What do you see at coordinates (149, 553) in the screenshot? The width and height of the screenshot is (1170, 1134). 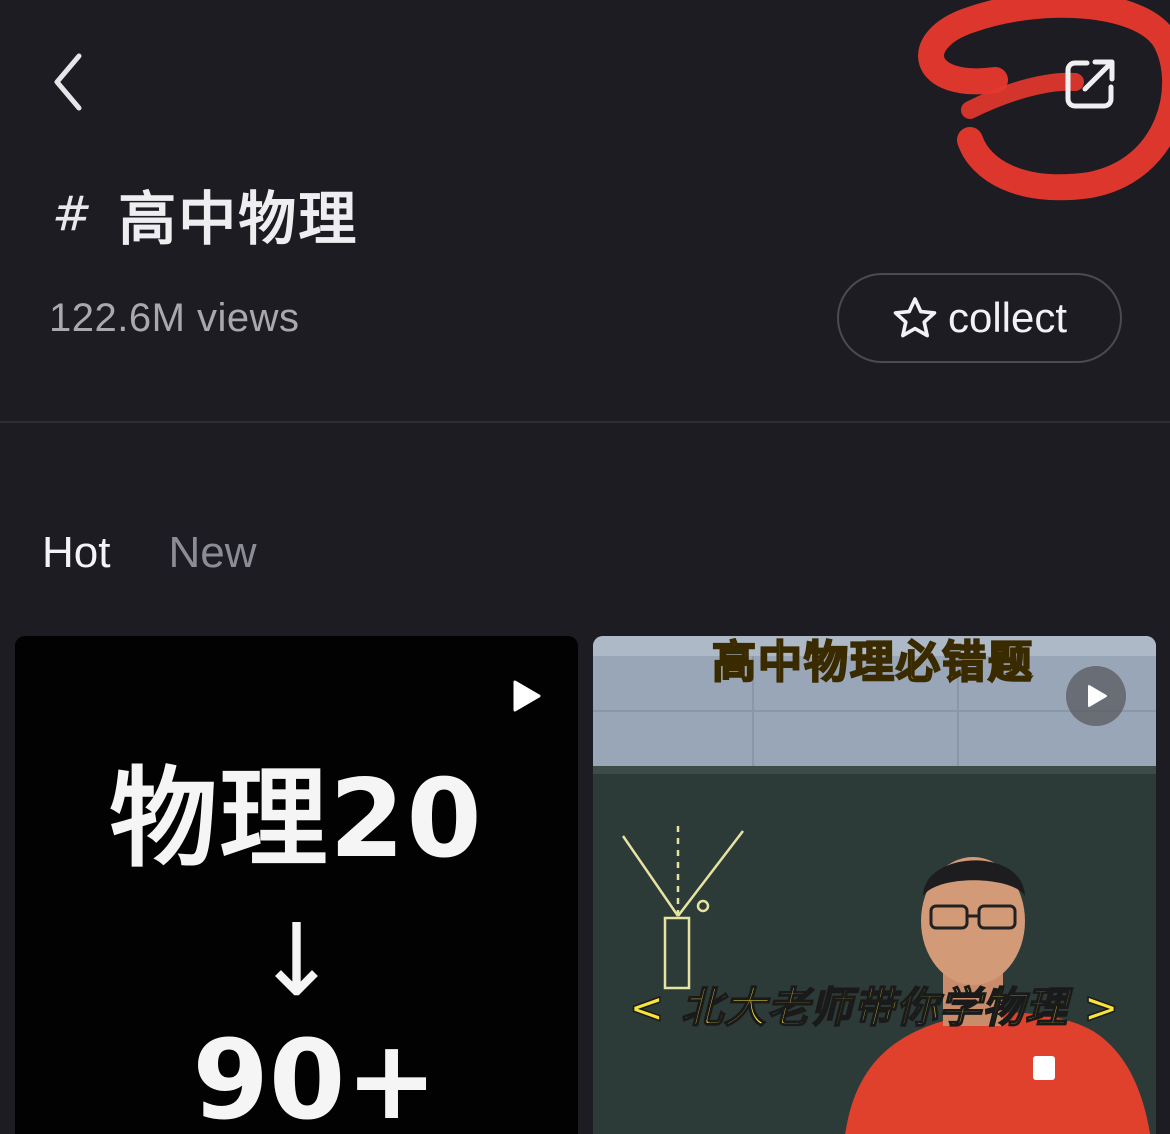 I see `sort-tabs: Hot New` at bounding box center [149, 553].